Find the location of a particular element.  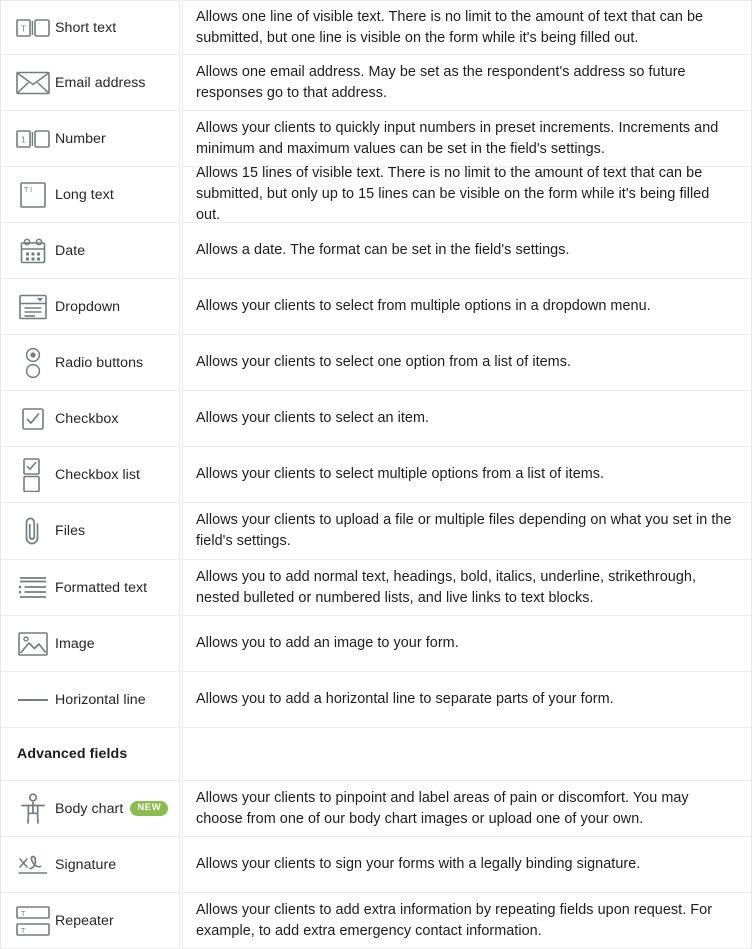

field-type-label: Body chart is located at coordinates (89, 808).